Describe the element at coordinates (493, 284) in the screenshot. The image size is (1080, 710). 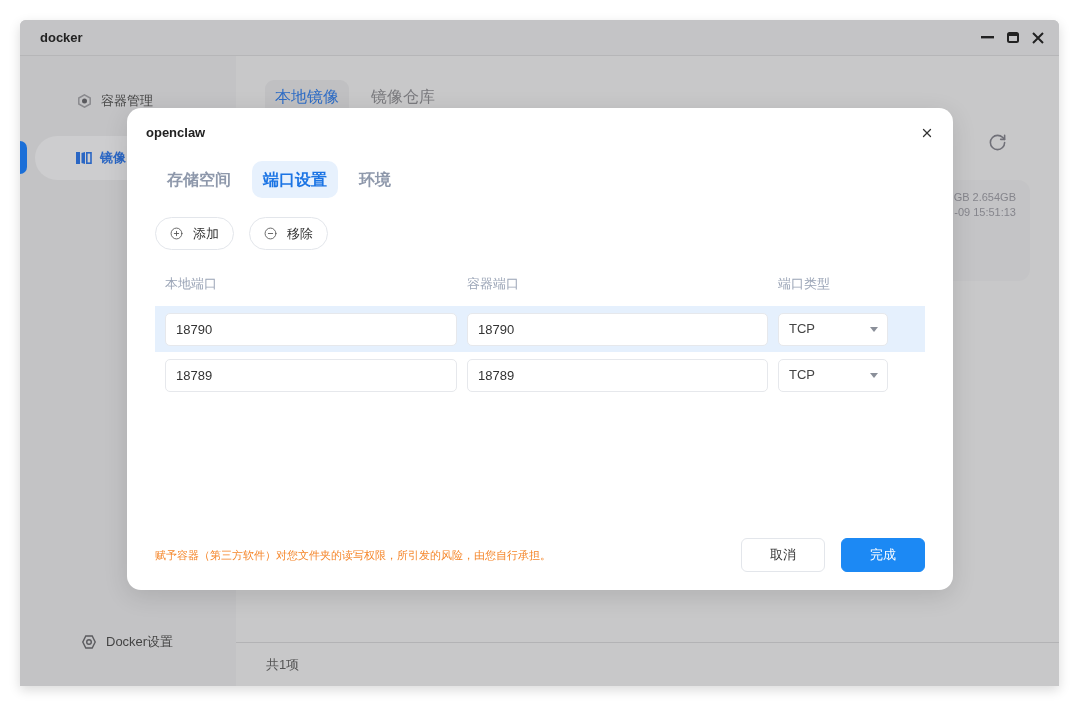
I see `column-header: 容器端口` at that location.